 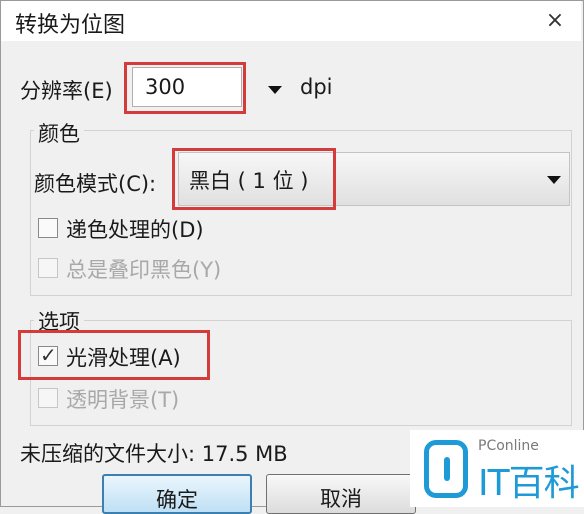 I want to click on color-group-title: 颜色, so click(x=59, y=133).